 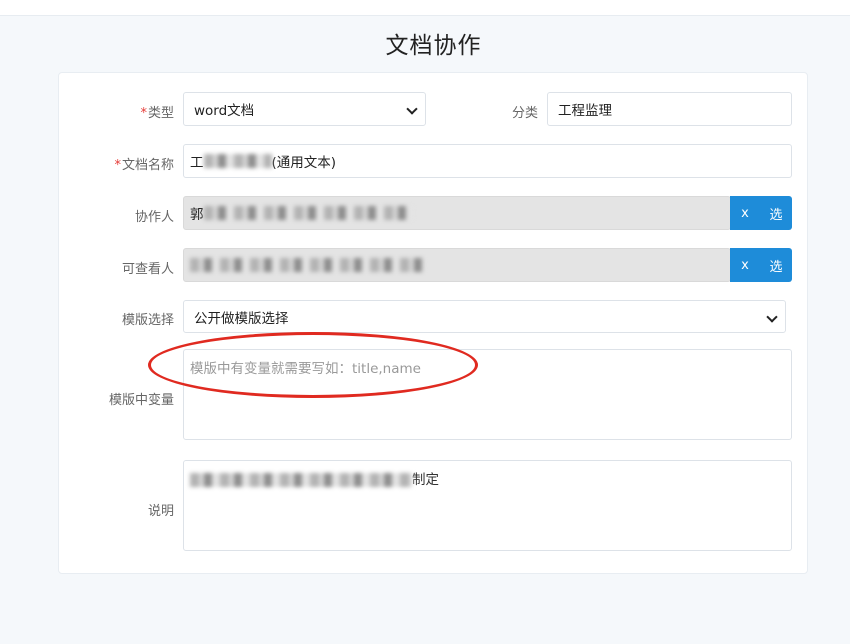 What do you see at coordinates (484, 316) in the screenshot?
I see `template-select: 公开做模版选择` at bounding box center [484, 316].